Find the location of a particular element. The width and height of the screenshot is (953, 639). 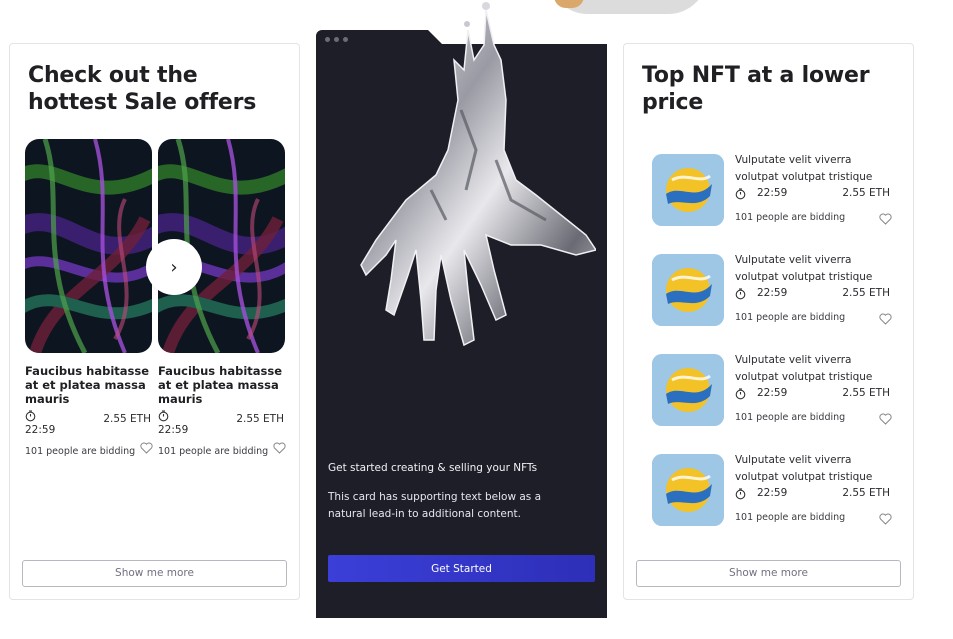

get-started-button: Get Started is located at coordinates (461, 568).